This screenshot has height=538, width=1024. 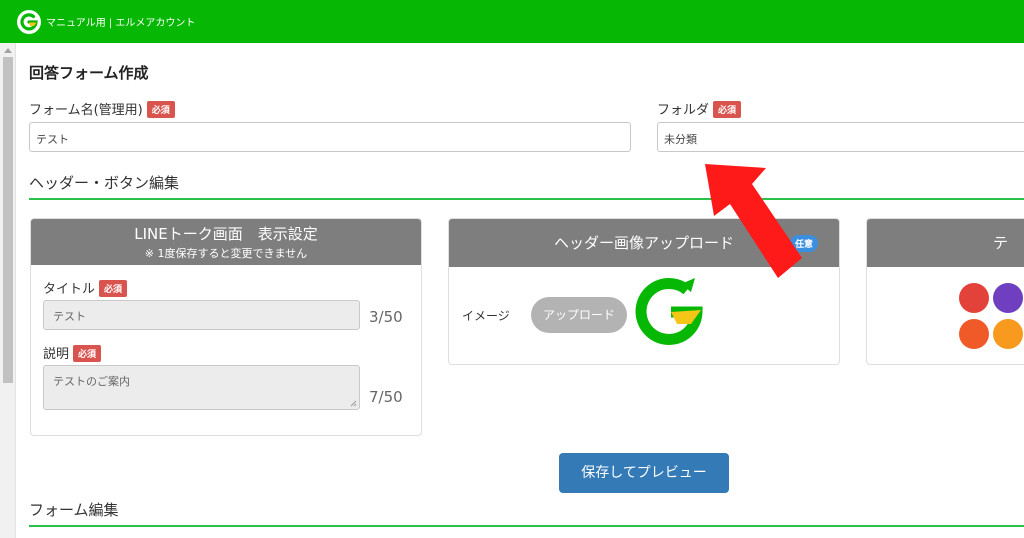 I want to click on resize-handle-icon, so click(x=353, y=403).